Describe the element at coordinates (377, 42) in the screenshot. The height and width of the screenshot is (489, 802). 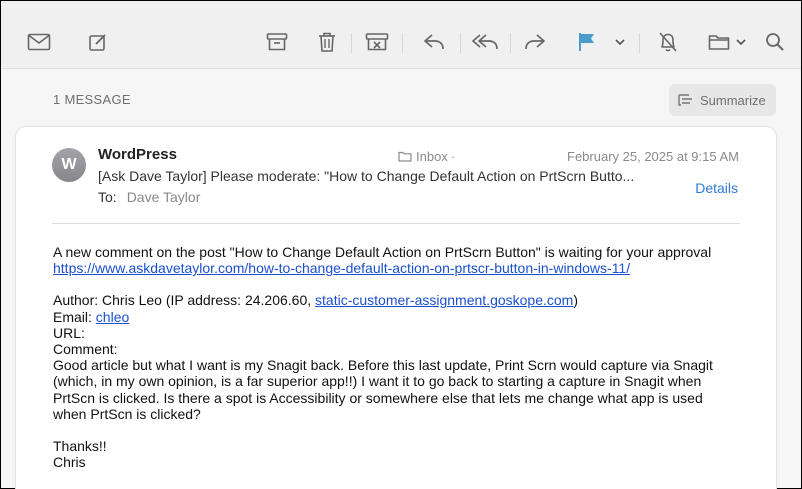
I see `junk-icon` at that location.